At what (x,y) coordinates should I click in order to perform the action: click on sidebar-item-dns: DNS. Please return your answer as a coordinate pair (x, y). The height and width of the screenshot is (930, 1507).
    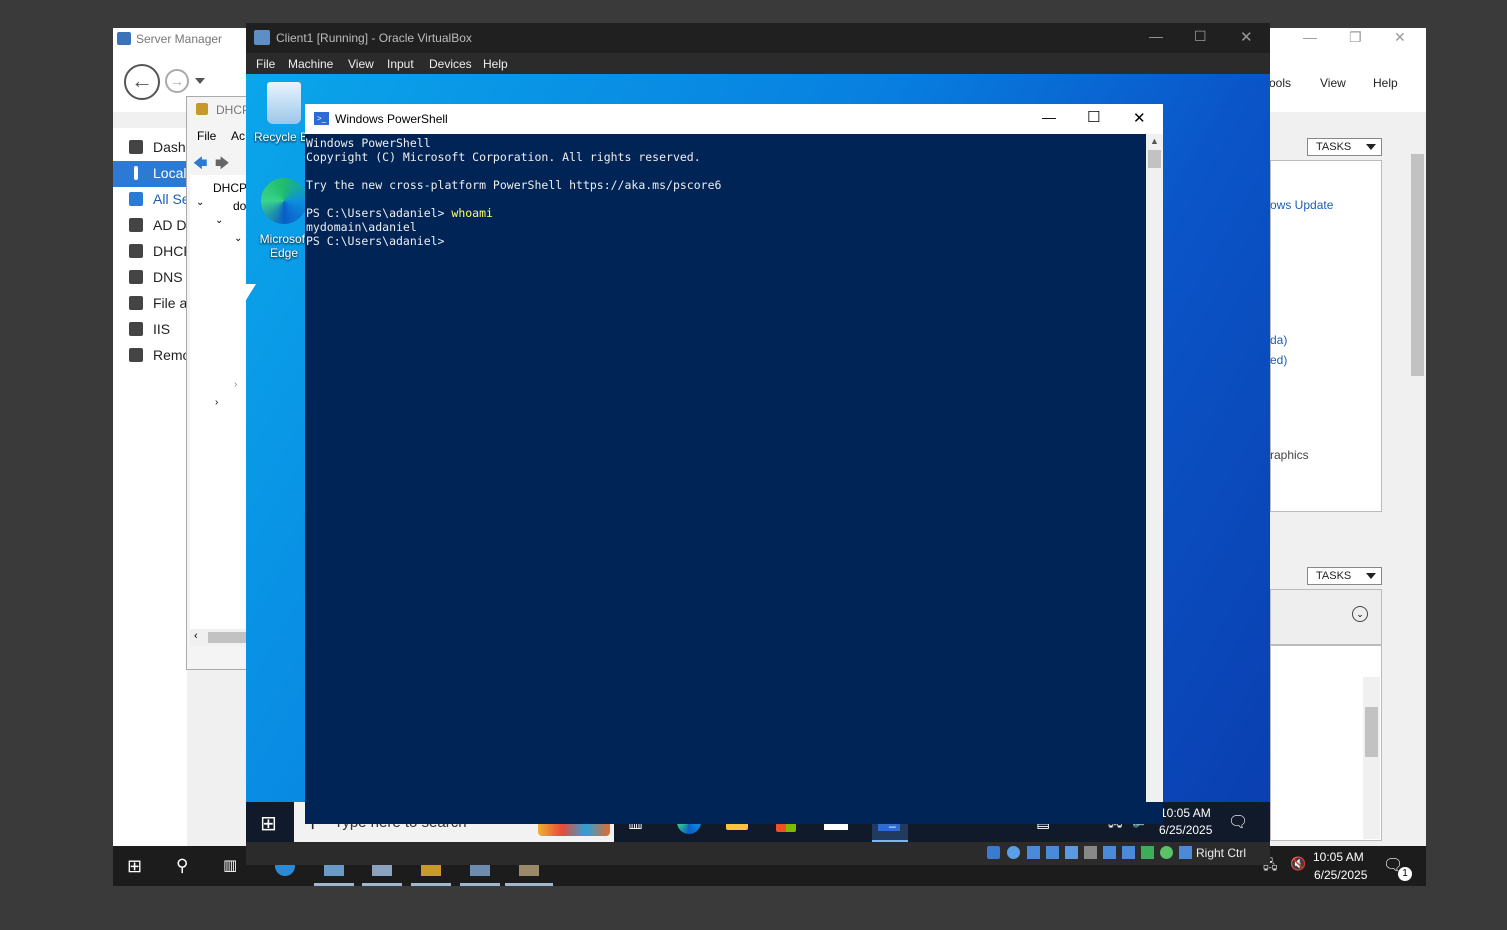
    Looking at the image, I should click on (150, 278).